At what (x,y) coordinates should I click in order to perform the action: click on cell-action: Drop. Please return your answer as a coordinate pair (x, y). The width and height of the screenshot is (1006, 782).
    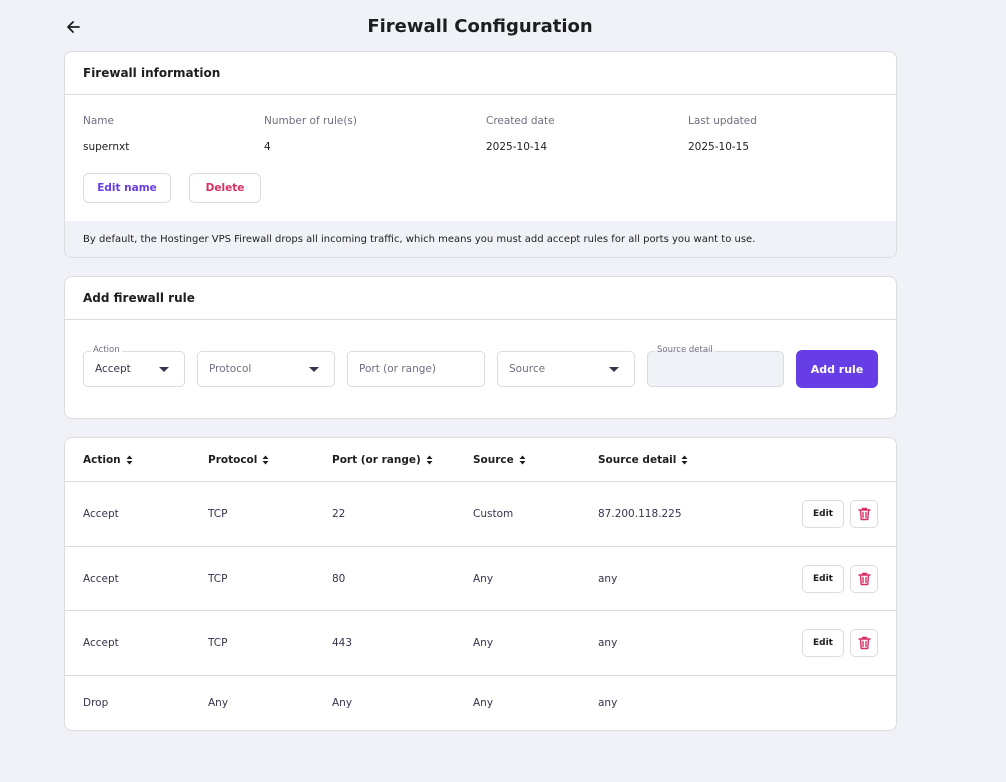
    Looking at the image, I should click on (96, 703).